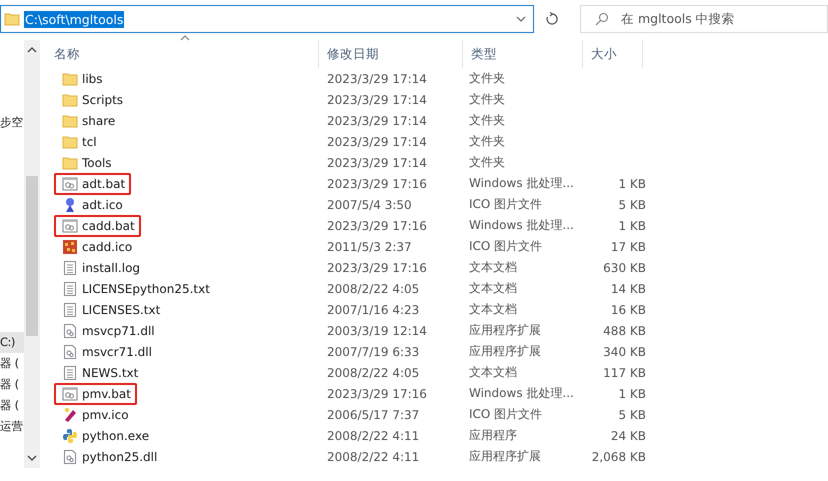 The height and width of the screenshot is (481, 828). I want to click on file-name: python.exe, so click(105, 435).